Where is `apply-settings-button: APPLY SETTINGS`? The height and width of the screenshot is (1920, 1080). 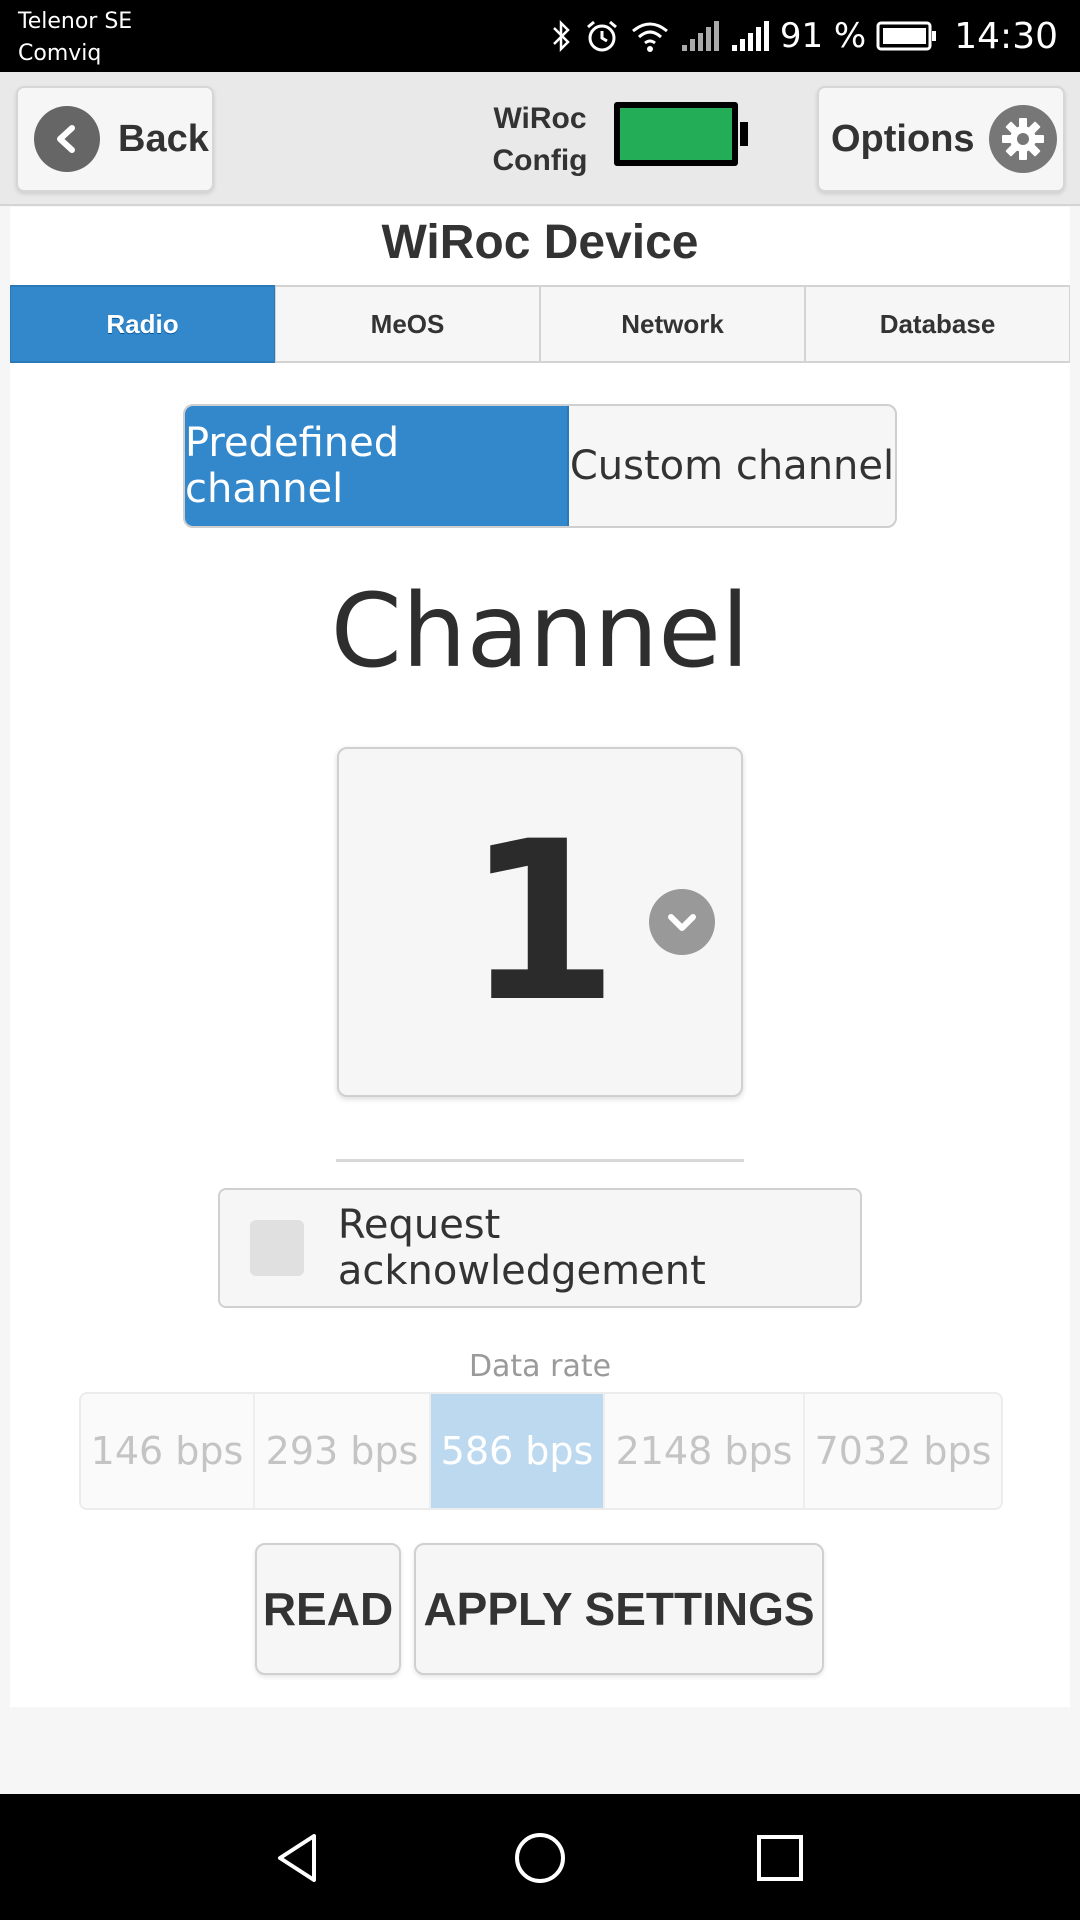
apply-settings-button: APPLY SETTINGS is located at coordinates (619, 1609).